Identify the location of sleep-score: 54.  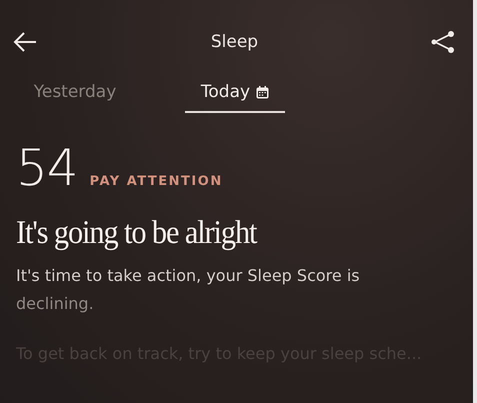
(47, 168).